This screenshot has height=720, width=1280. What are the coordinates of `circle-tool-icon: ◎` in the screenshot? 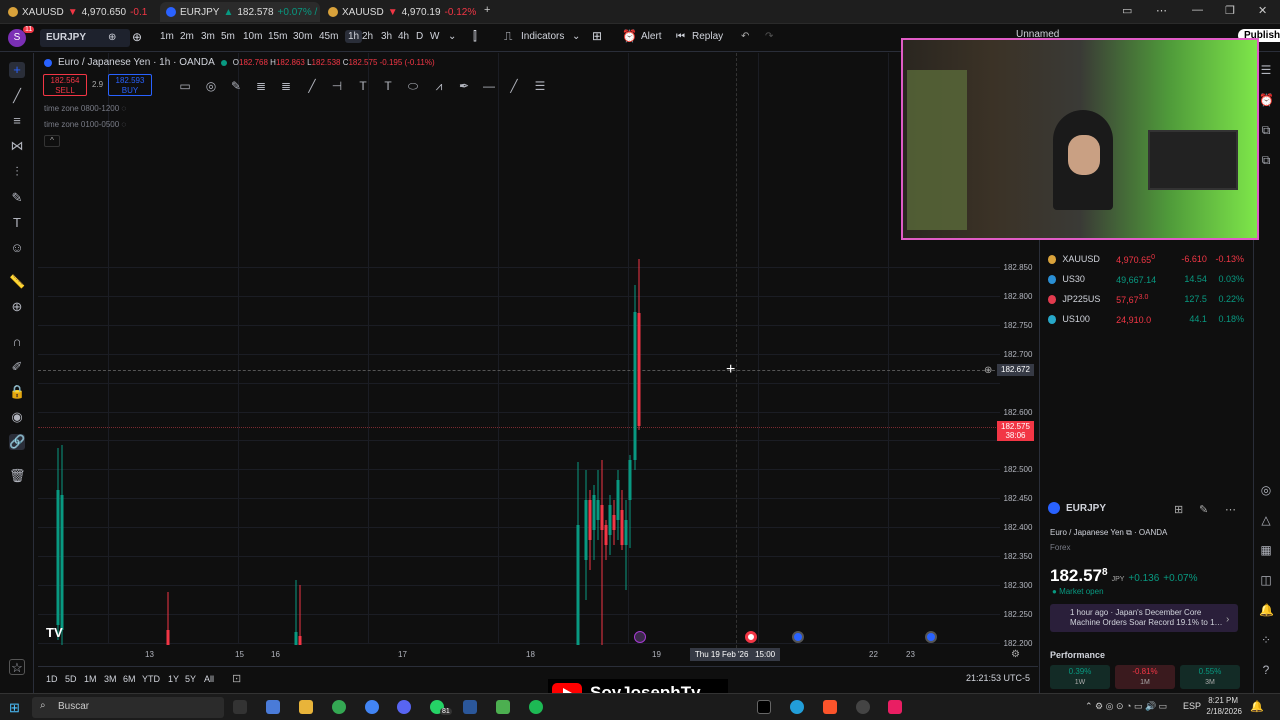 It's located at (211, 86).